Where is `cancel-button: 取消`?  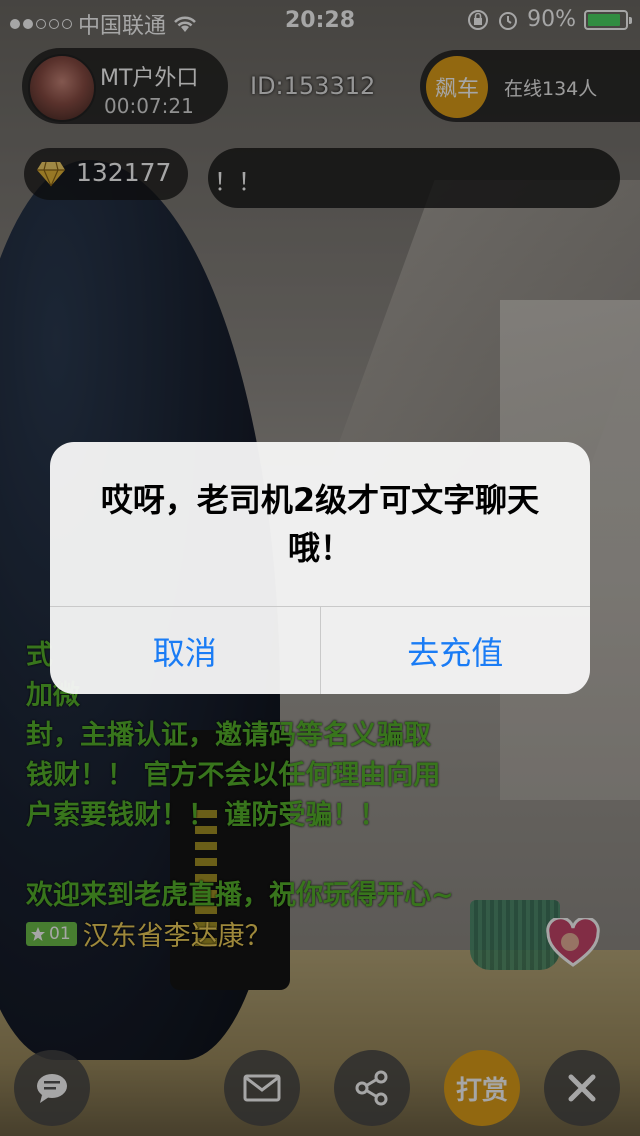 cancel-button: 取消 is located at coordinates (185, 650).